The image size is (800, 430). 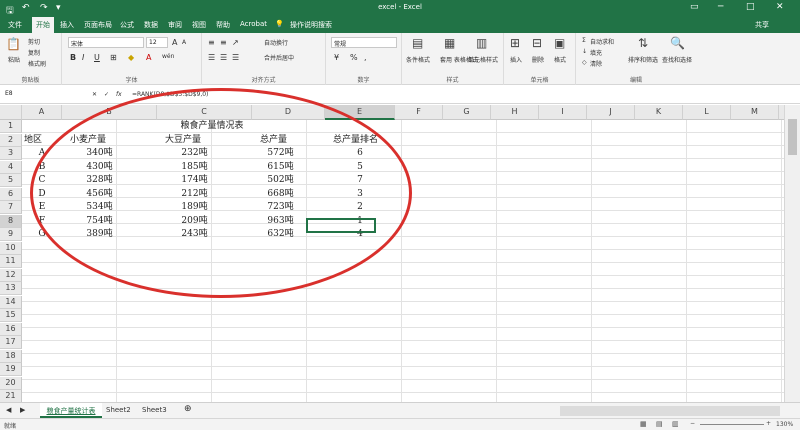 I want to click on sort-filter-button: 排序和筛选, so click(x=643, y=59).